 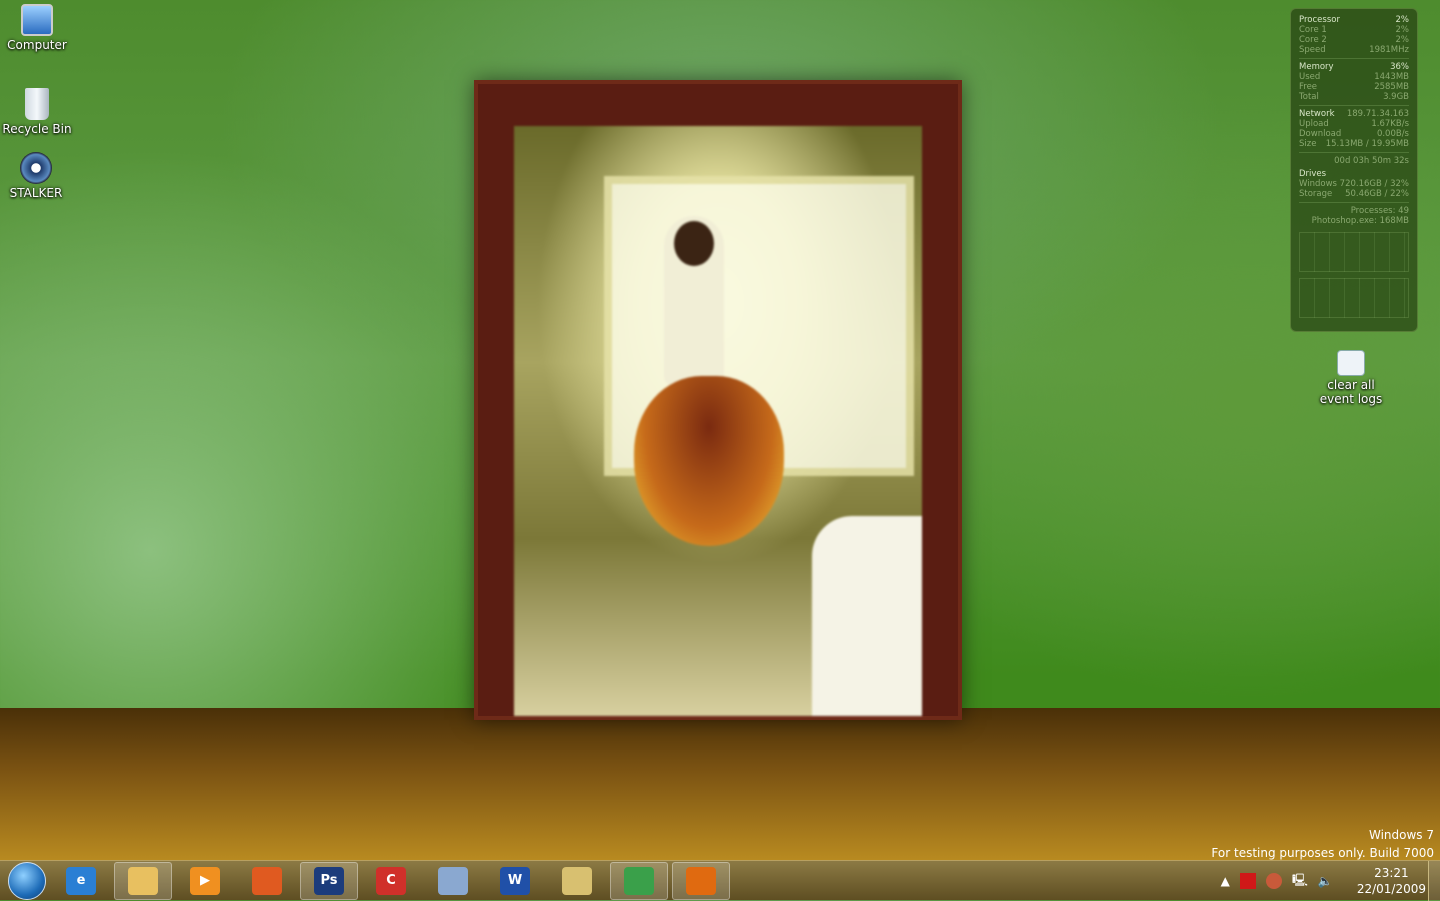 What do you see at coordinates (1379, 211) in the screenshot?
I see `process-count: Processes: 49` at bounding box center [1379, 211].